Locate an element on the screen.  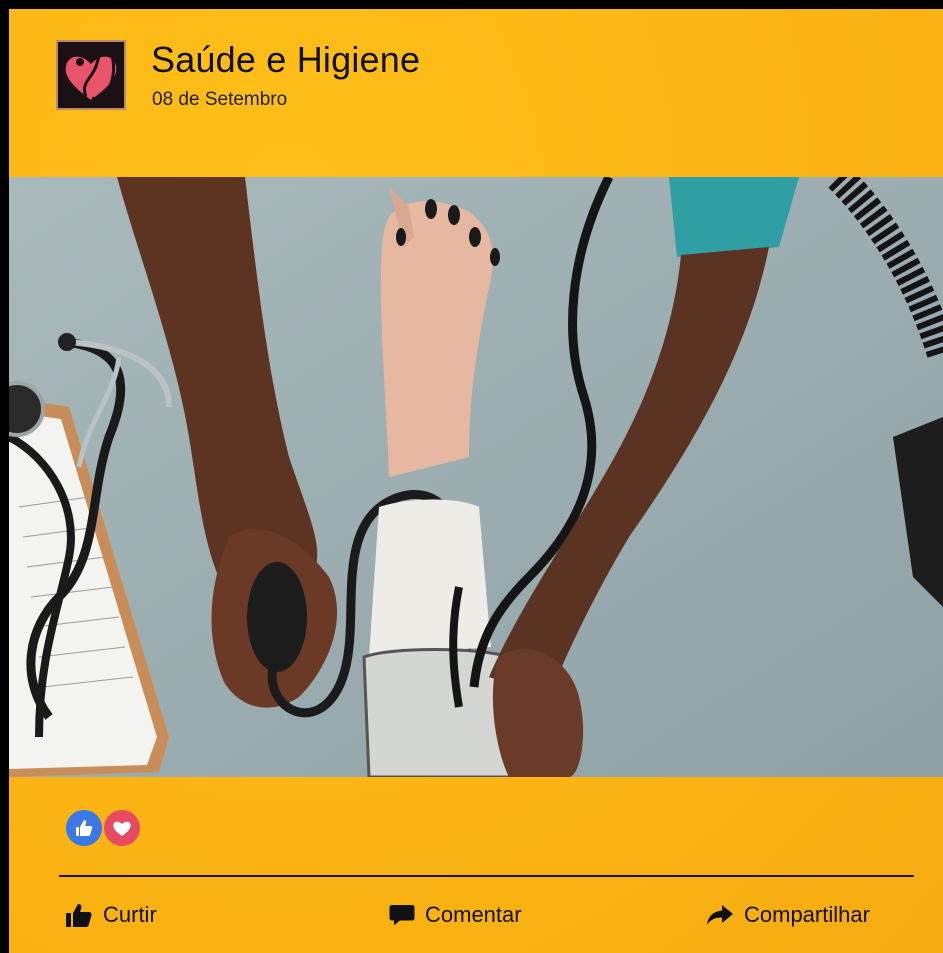
share-arrow-icon is located at coordinates (720, 915).